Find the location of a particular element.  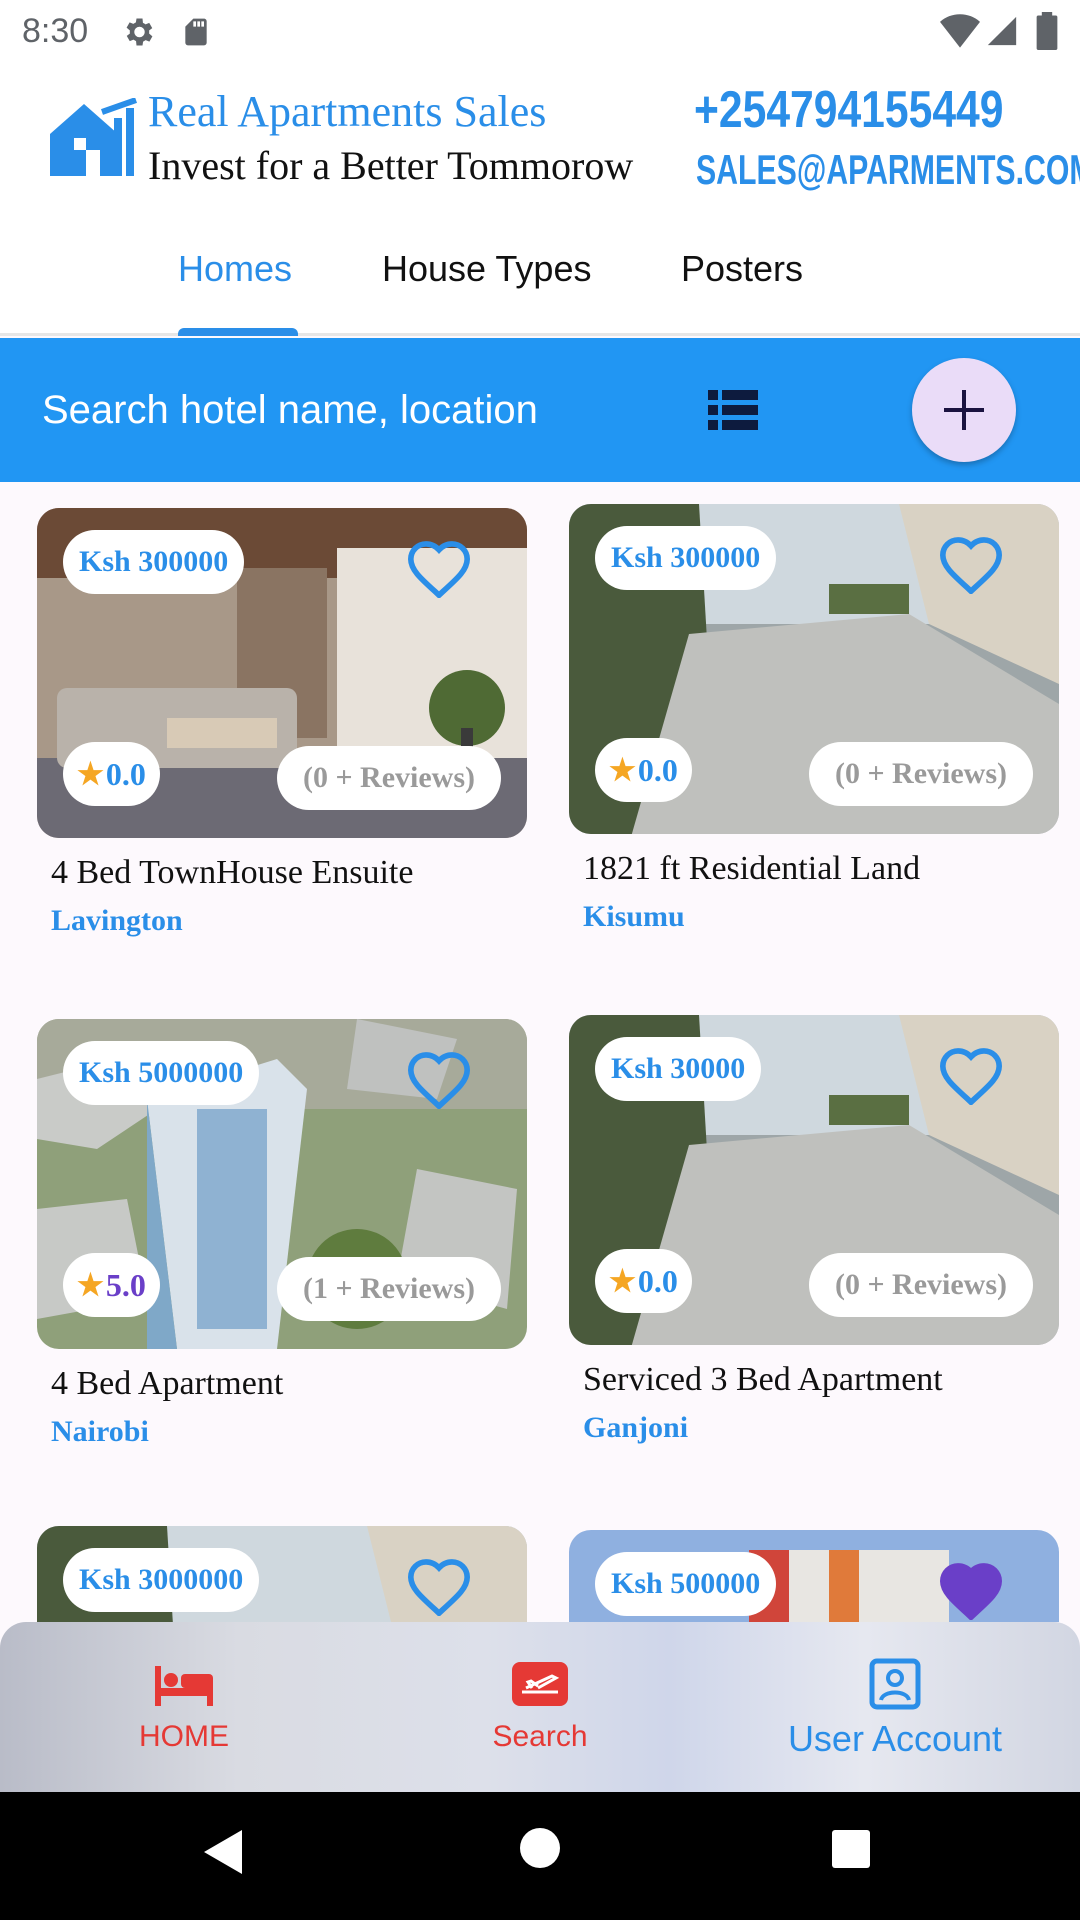

listing-location: Ganjoni is located at coordinates (636, 1427).